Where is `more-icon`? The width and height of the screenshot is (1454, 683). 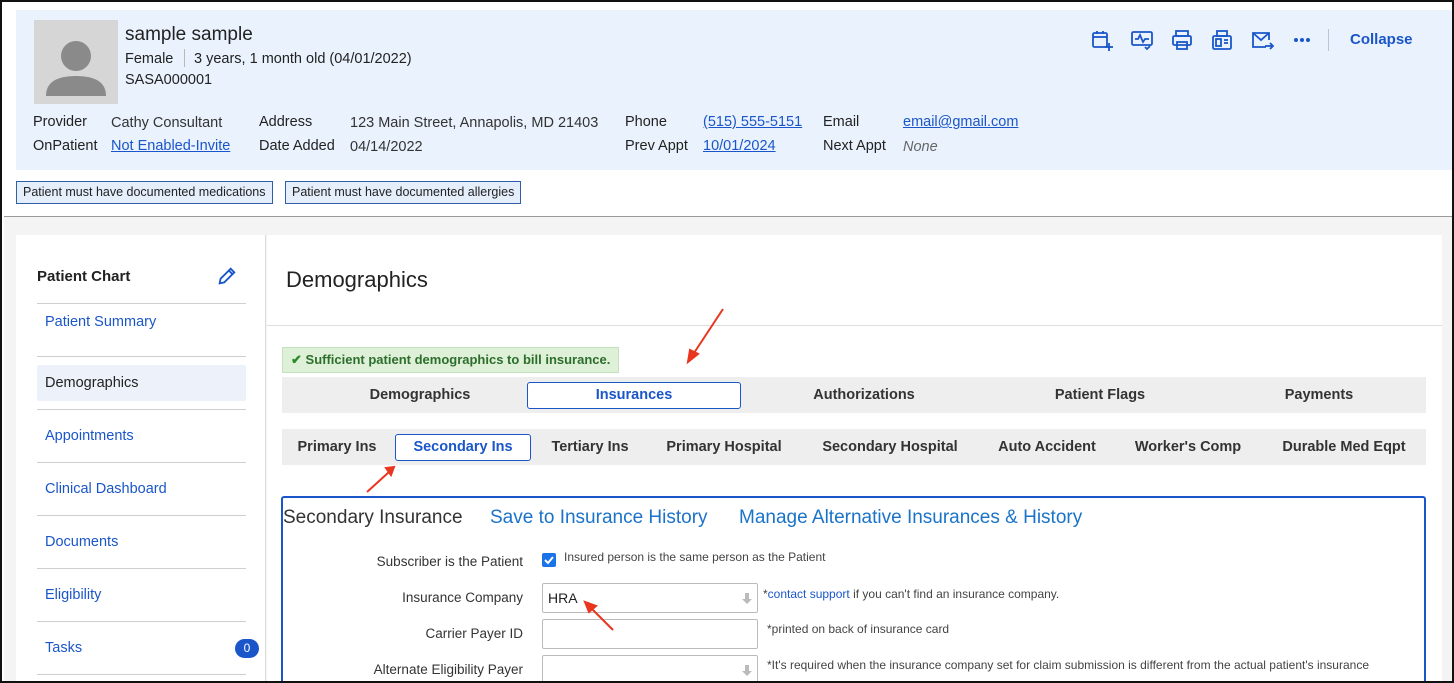
more-icon is located at coordinates (1302, 40).